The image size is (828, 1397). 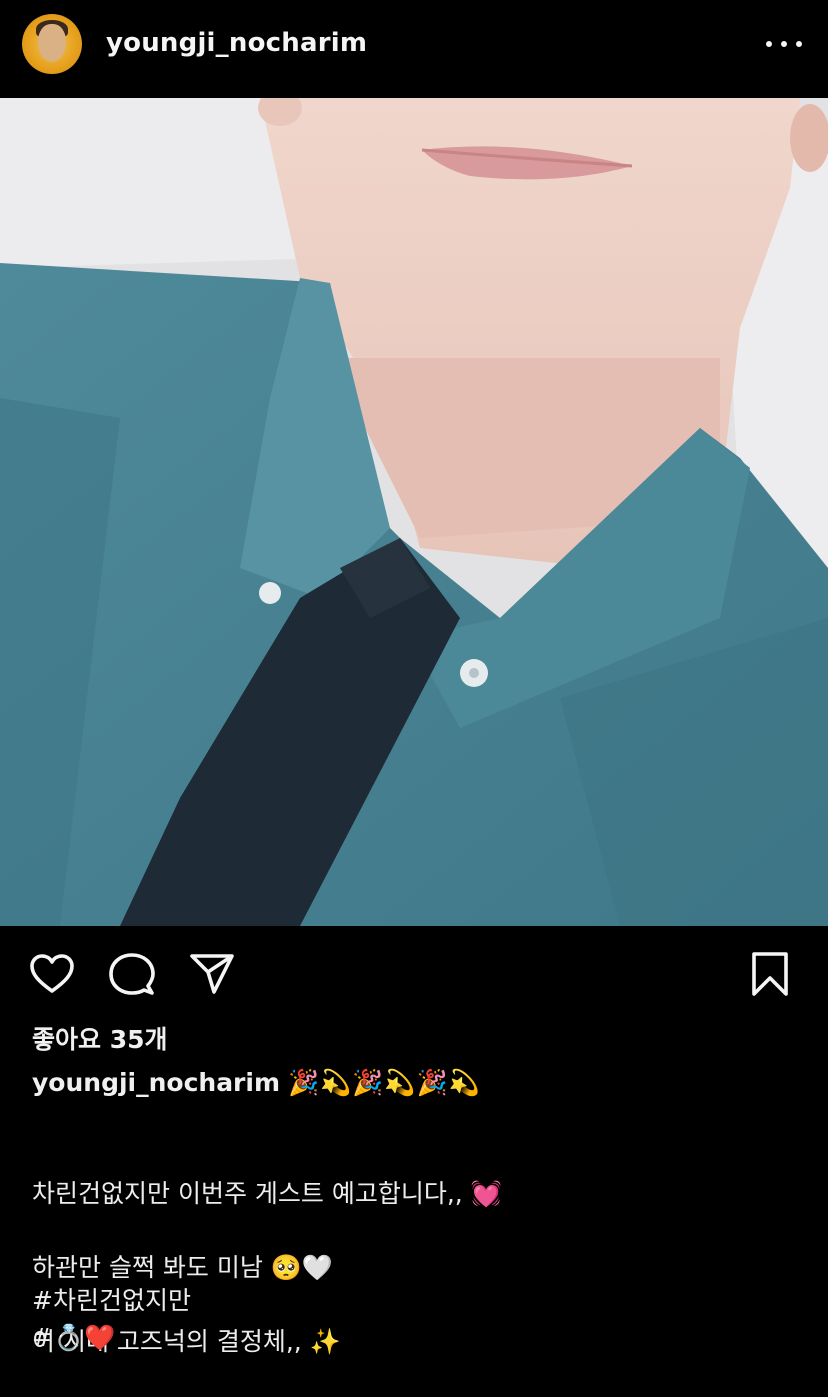 What do you see at coordinates (52, 974) in the screenshot?
I see `heart-icon` at bounding box center [52, 974].